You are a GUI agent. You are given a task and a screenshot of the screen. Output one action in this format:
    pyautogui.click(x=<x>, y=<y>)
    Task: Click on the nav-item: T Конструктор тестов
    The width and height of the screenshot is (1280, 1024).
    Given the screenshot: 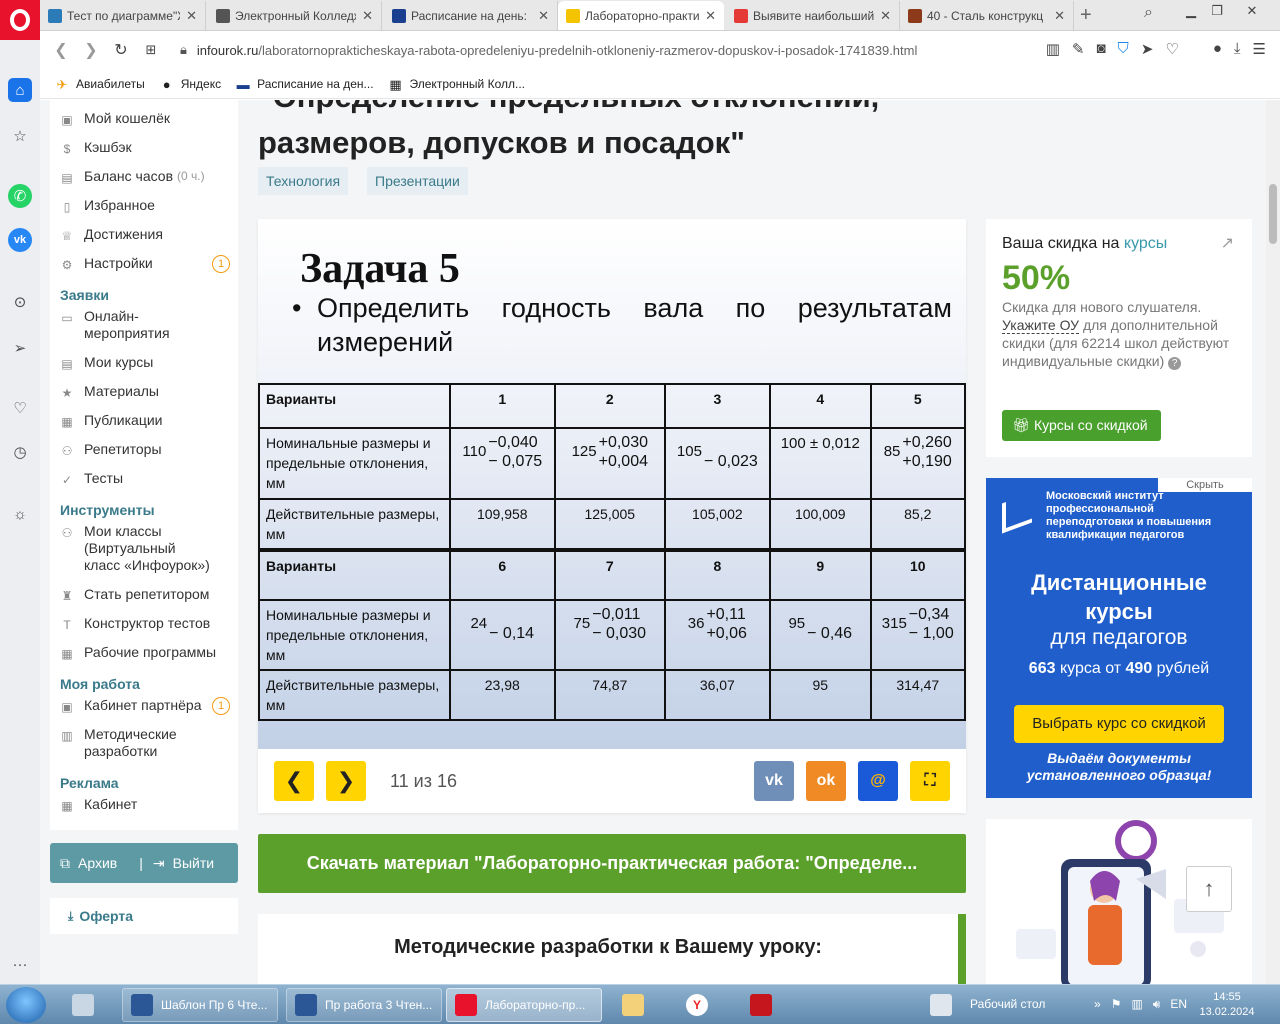 What is the action you would take?
    pyautogui.click(x=135, y=623)
    